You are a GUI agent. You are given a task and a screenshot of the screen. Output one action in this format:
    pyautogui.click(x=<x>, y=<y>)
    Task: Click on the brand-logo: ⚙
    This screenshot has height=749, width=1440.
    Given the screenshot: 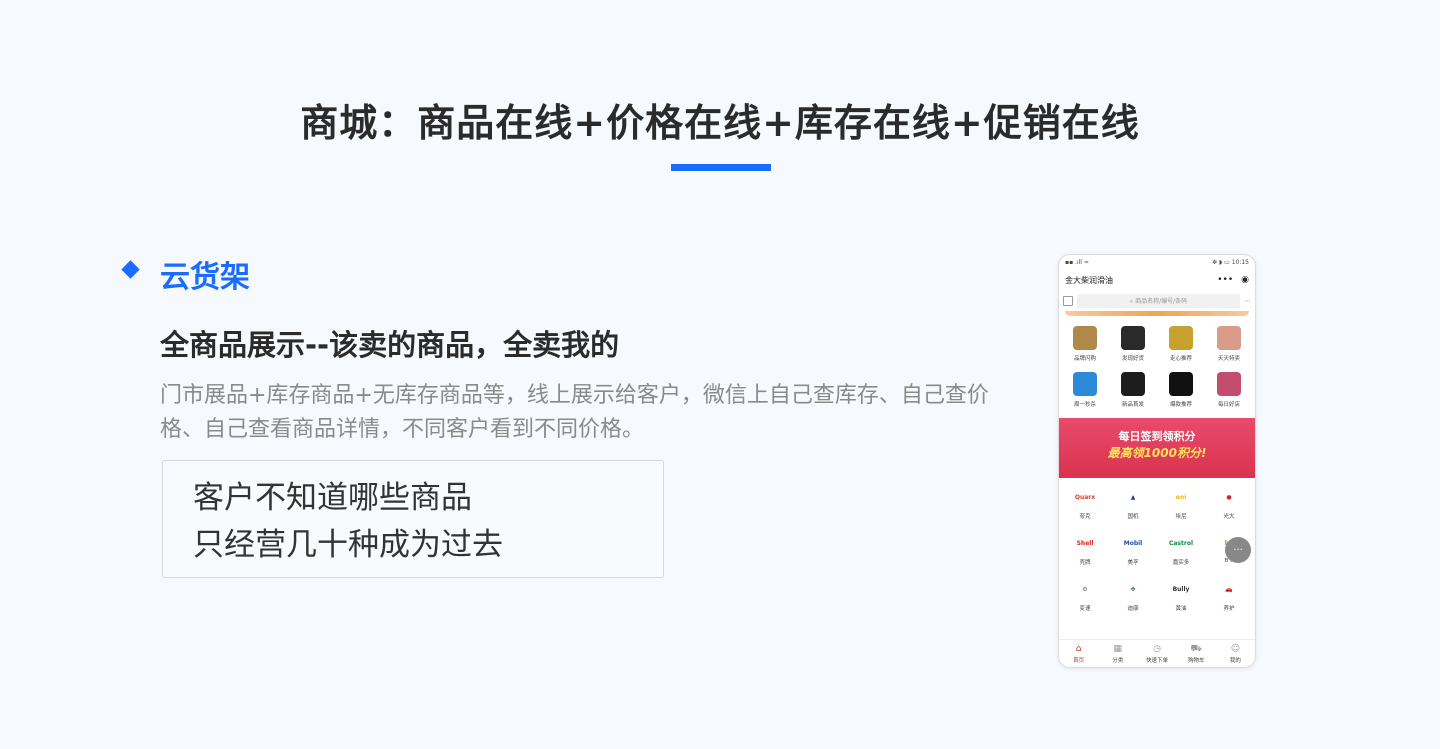 What is the action you would take?
    pyautogui.click(x=1085, y=589)
    